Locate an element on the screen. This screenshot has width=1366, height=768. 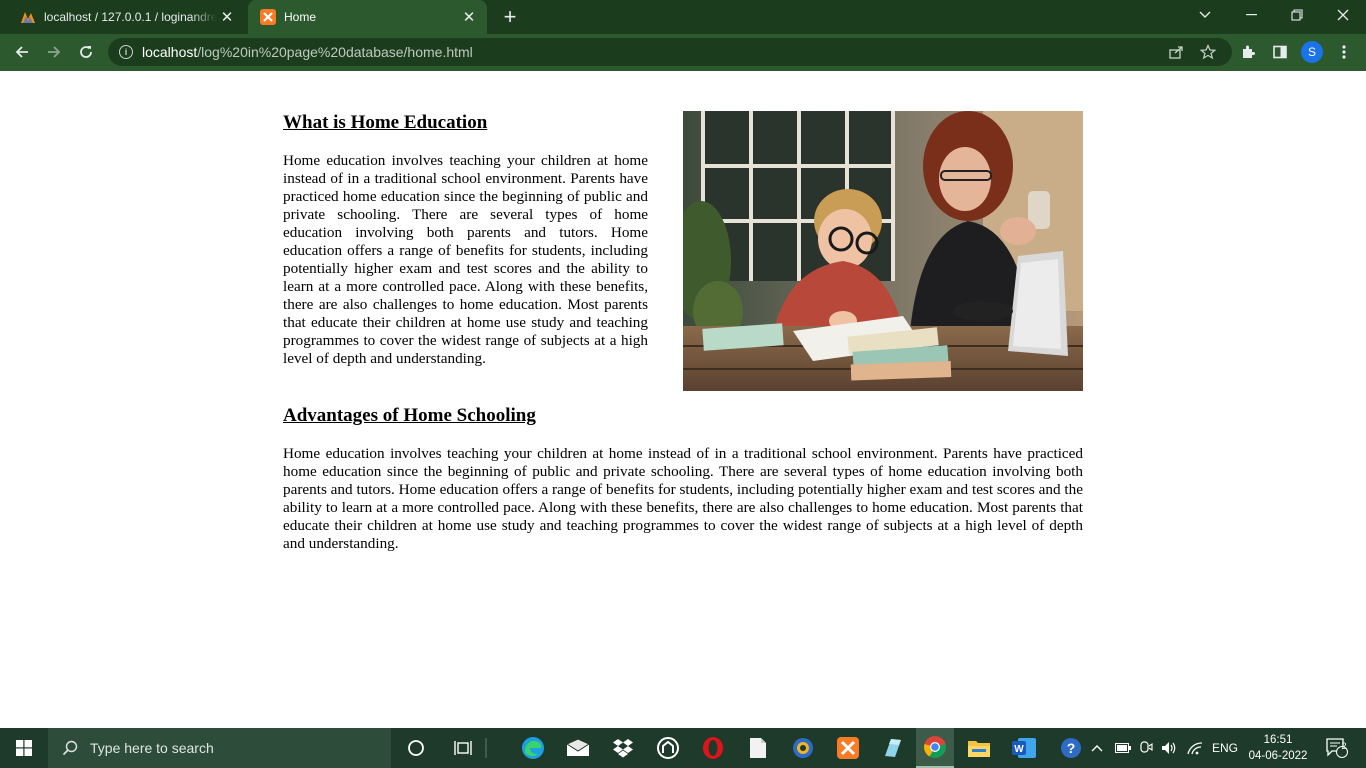
tab-search-icon is located at coordinates (1205, 15).